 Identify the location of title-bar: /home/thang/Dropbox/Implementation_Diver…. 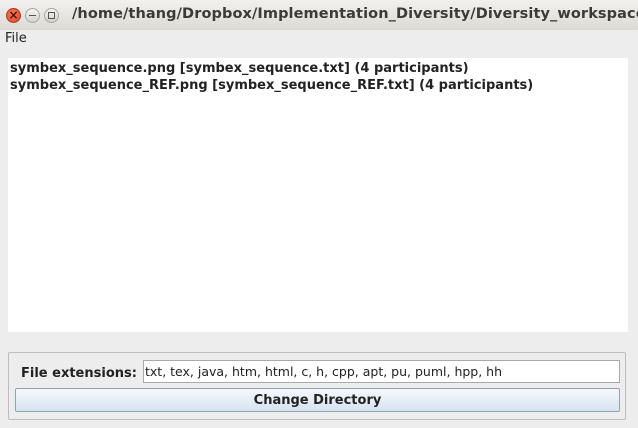
(319, 15).